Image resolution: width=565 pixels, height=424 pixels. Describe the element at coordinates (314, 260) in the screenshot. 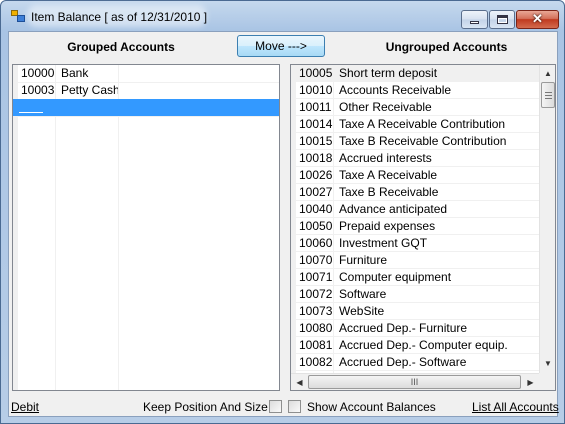

I see `account-code-cell: 10070` at that location.